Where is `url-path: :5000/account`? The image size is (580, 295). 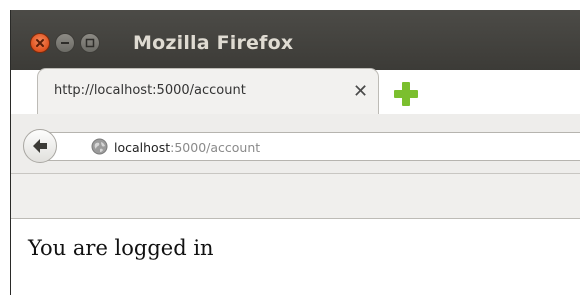 url-path: :5000/account is located at coordinates (215, 147).